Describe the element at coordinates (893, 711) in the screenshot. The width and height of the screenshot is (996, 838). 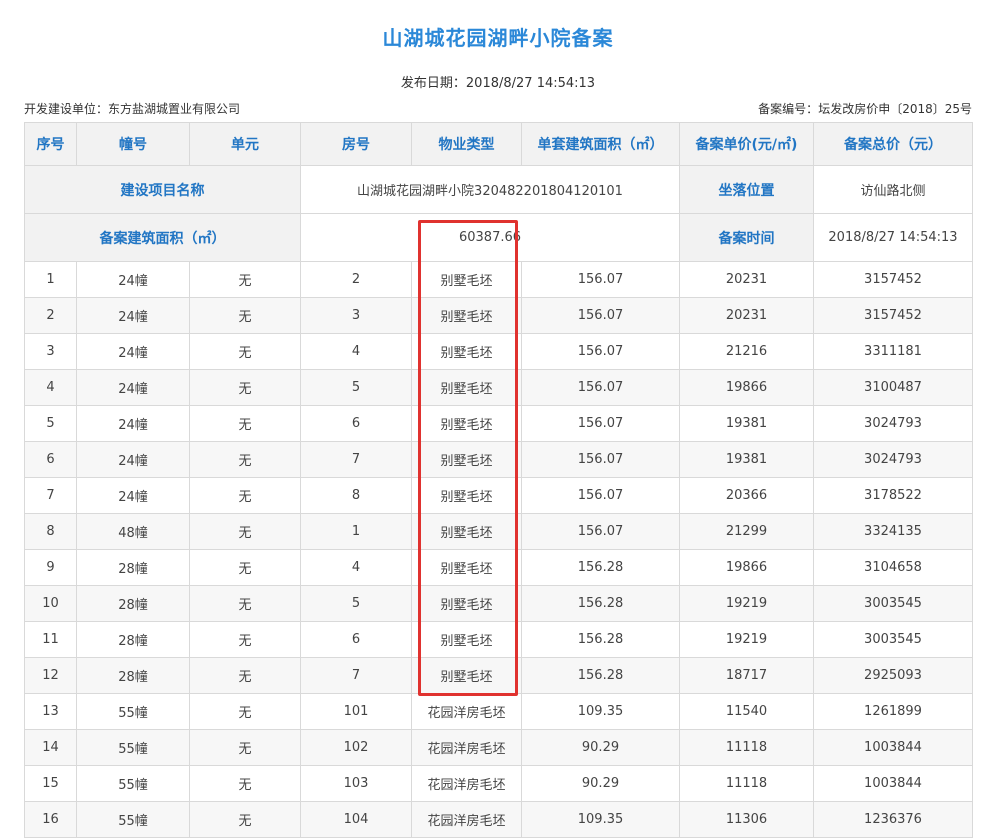
I see `cell-total-price: 1261899` at that location.